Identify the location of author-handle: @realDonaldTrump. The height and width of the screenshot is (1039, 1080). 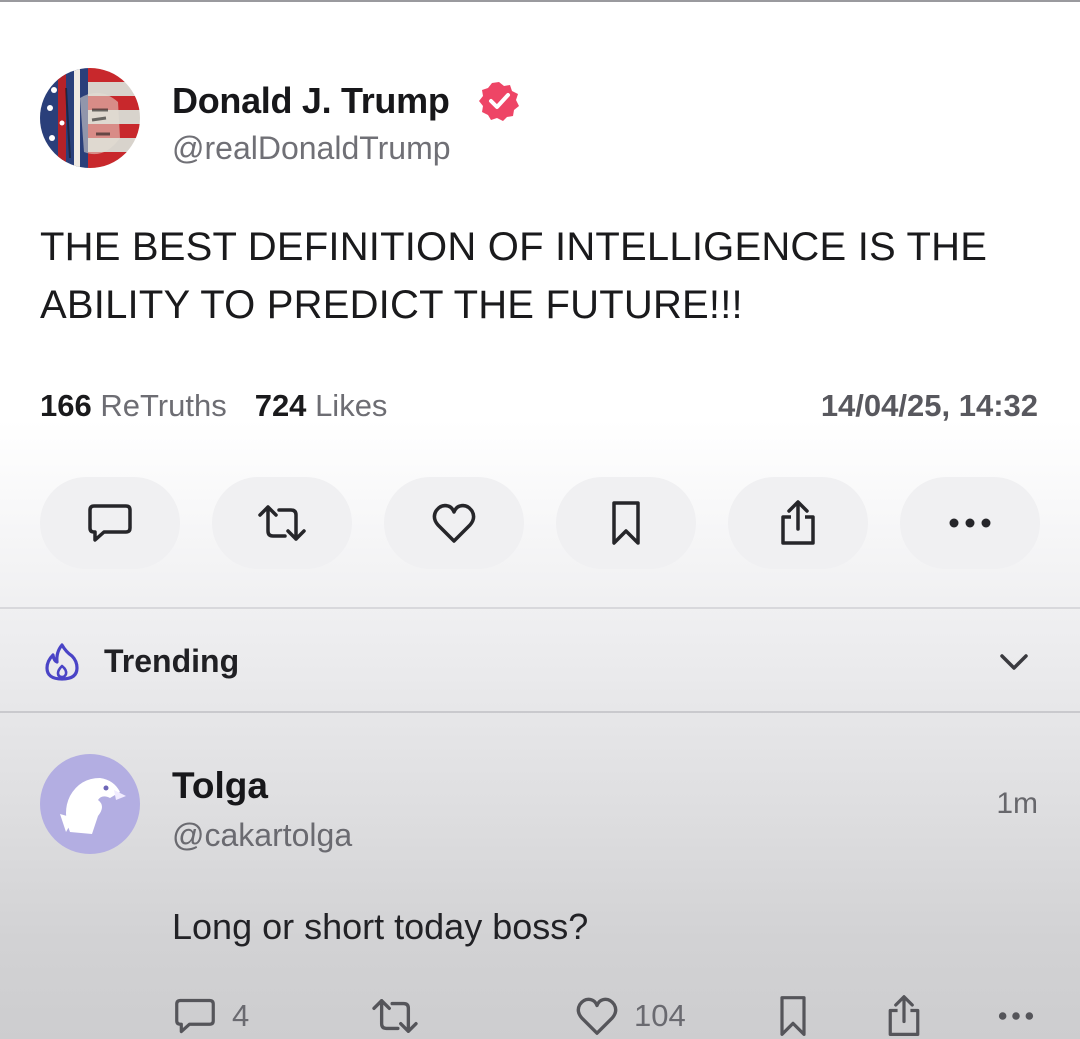
(311, 148).